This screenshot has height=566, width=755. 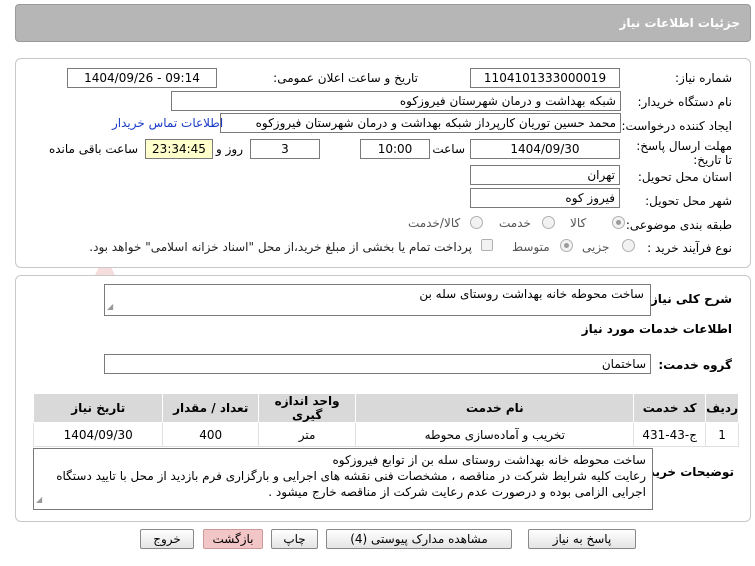 I want to click on requester-label: ایجاد کننده درخواست:, so click(x=676, y=126).